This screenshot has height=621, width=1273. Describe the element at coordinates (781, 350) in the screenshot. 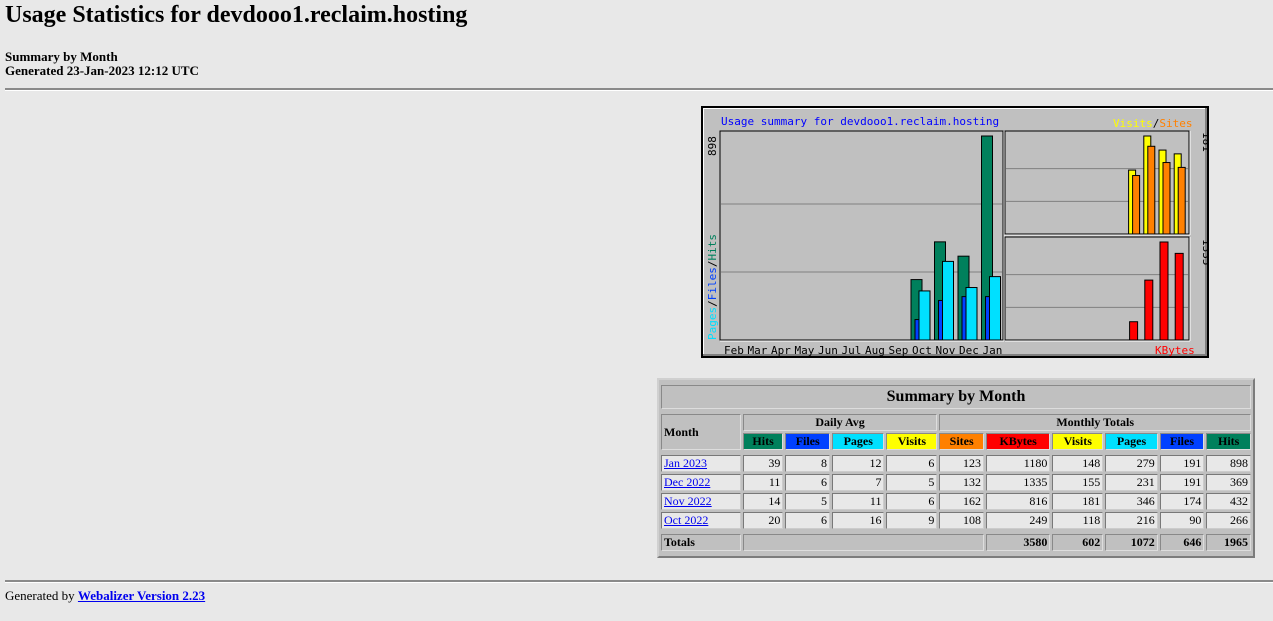

I see `month-axis-label: Apr` at that location.